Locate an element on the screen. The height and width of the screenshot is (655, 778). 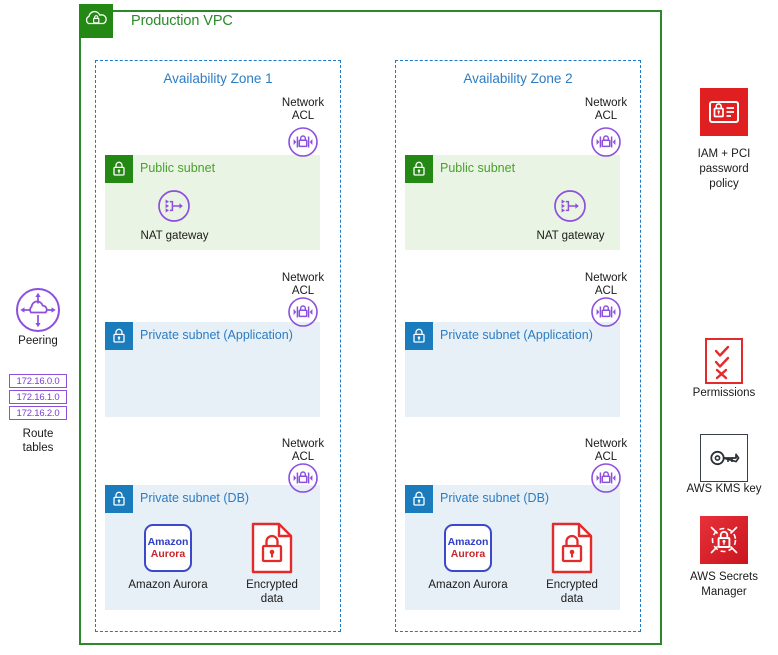
availability-zone-2-title: Availability Zone 2 is located at coordinates (518, 78).